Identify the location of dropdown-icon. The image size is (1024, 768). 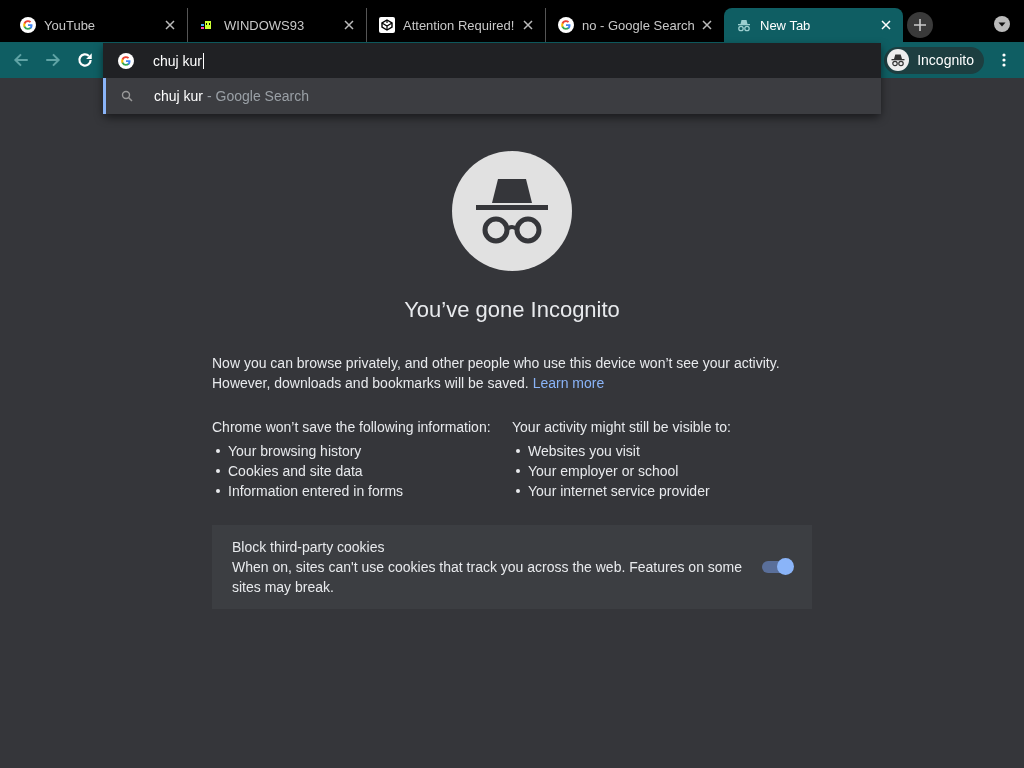
(1002, 24).